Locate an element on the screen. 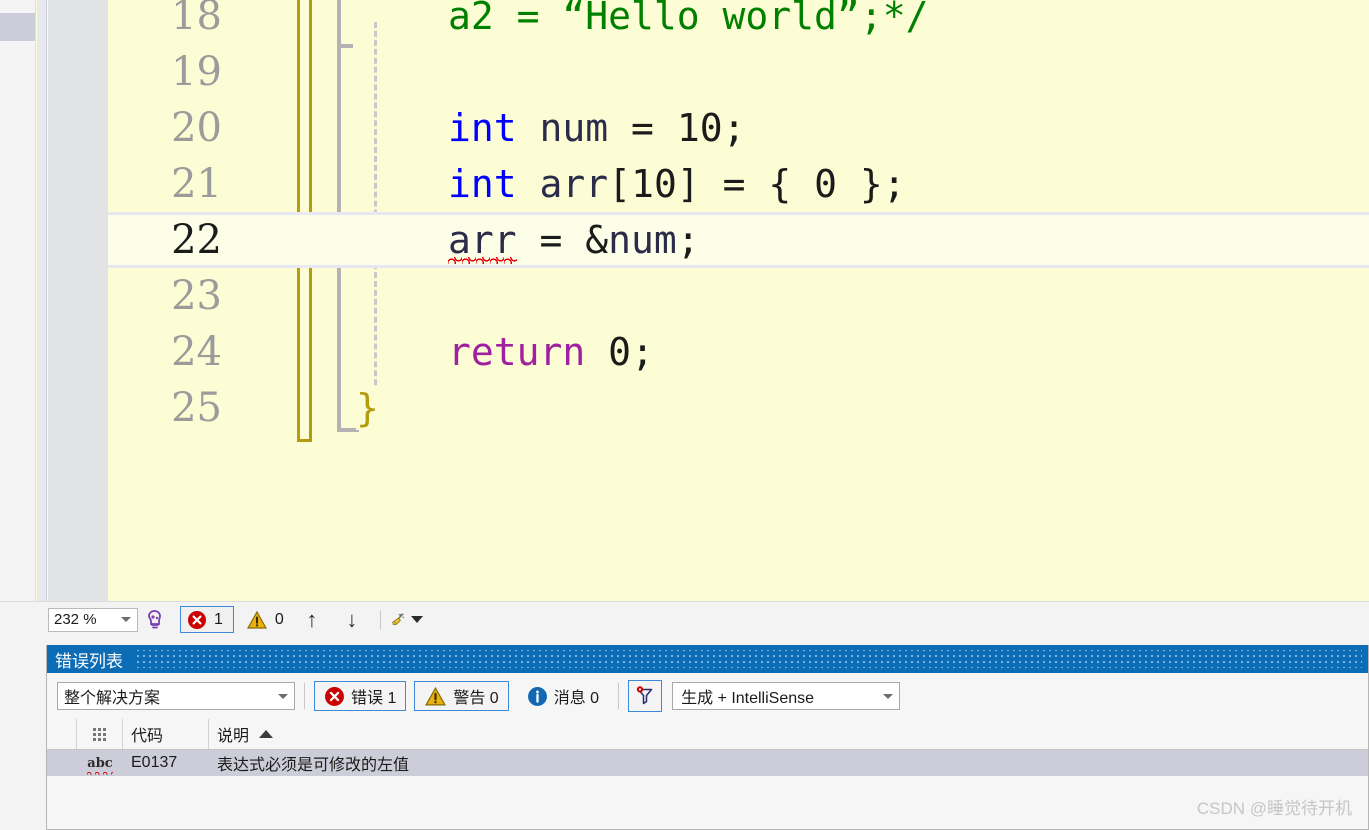 The height and width of the screenshot is (830, 1369). messages-filter-label: 消息 0 is located at coordinates (576, 698).